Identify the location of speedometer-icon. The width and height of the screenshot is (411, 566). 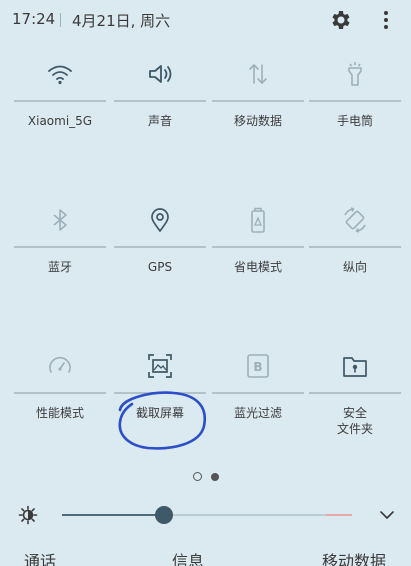
(60, 364).